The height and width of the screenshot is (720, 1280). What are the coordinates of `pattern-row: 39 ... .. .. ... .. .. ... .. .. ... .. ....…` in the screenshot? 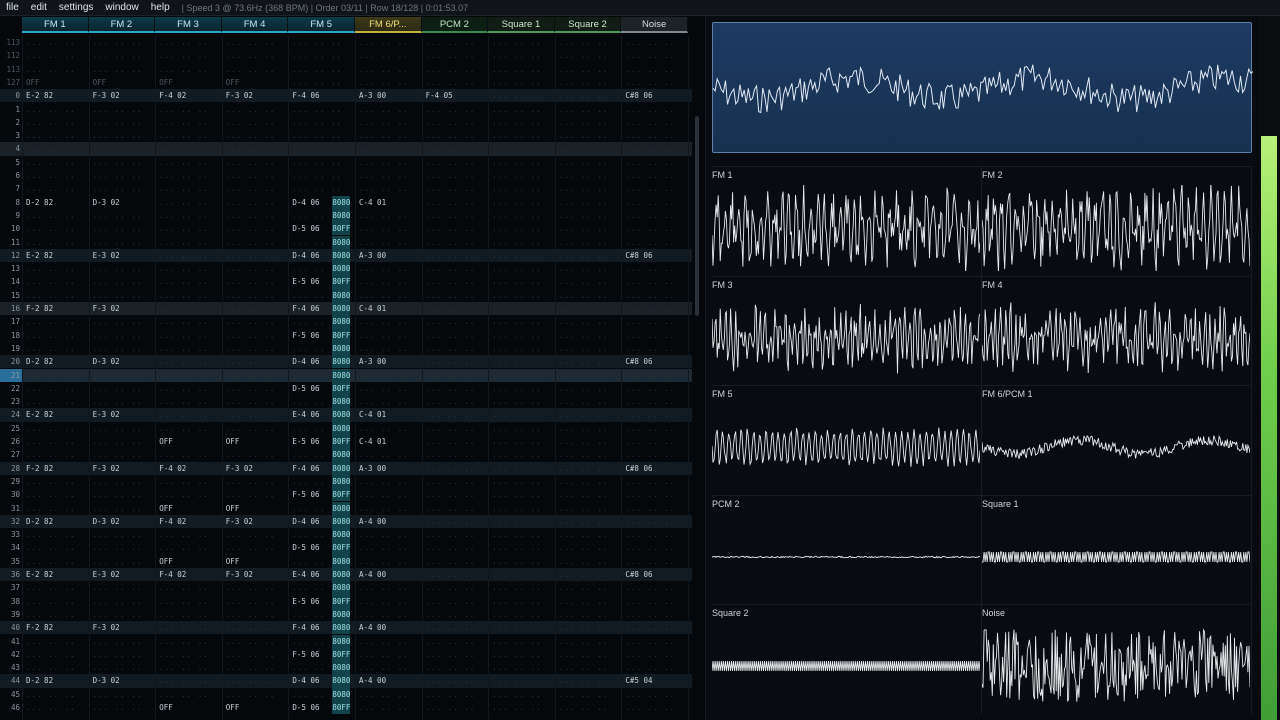 It's located at (346, 614).